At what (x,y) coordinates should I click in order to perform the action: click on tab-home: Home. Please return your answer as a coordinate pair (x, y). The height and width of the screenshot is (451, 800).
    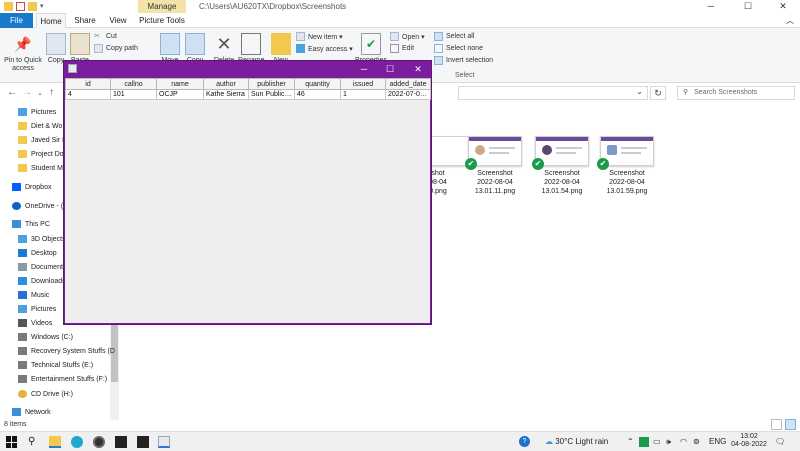
    Looking at the image, I should click on (51, 20).